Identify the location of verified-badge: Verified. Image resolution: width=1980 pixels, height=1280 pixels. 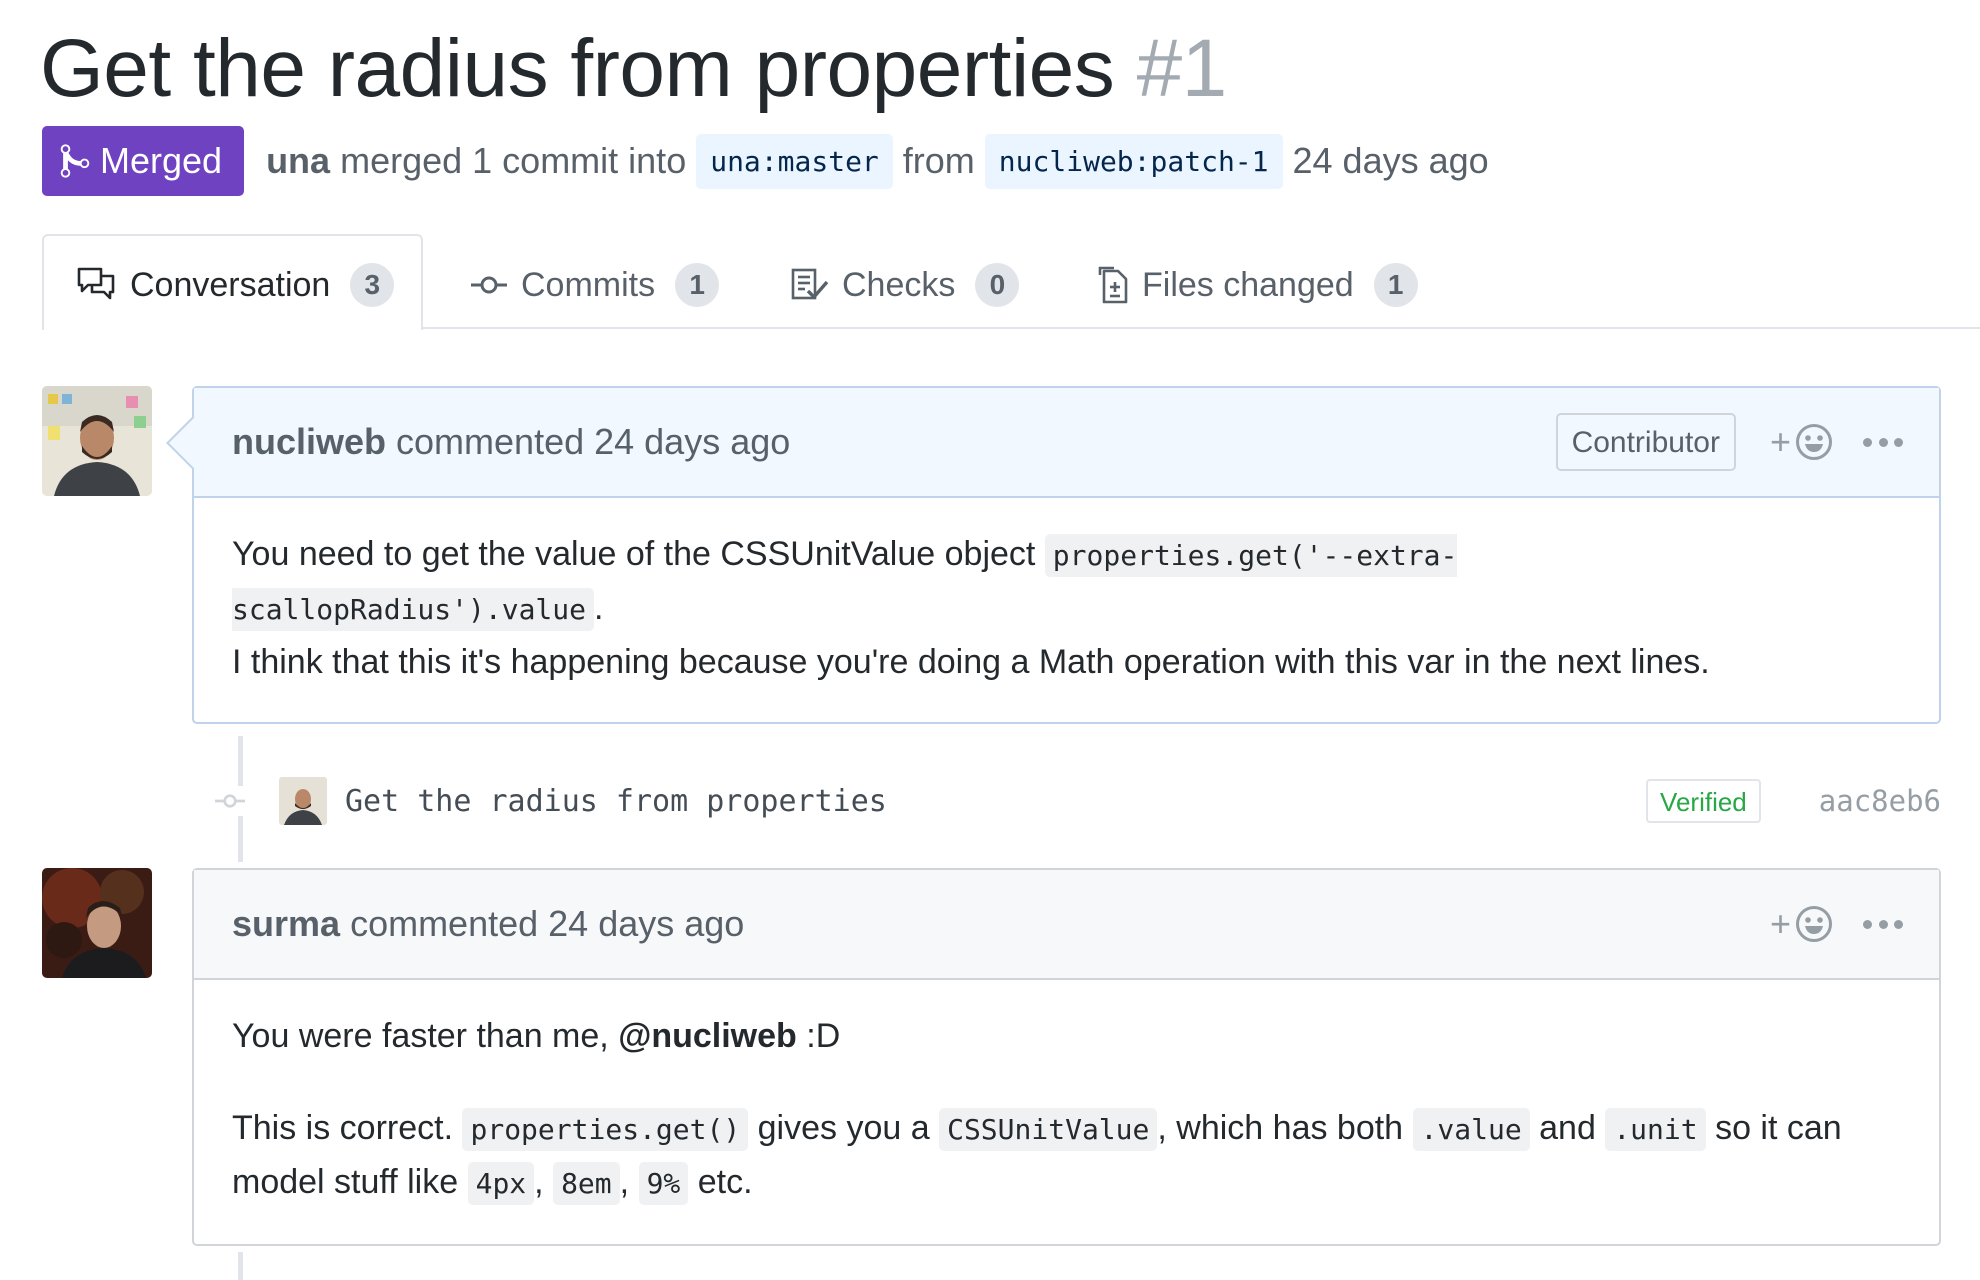
(1703, 801).